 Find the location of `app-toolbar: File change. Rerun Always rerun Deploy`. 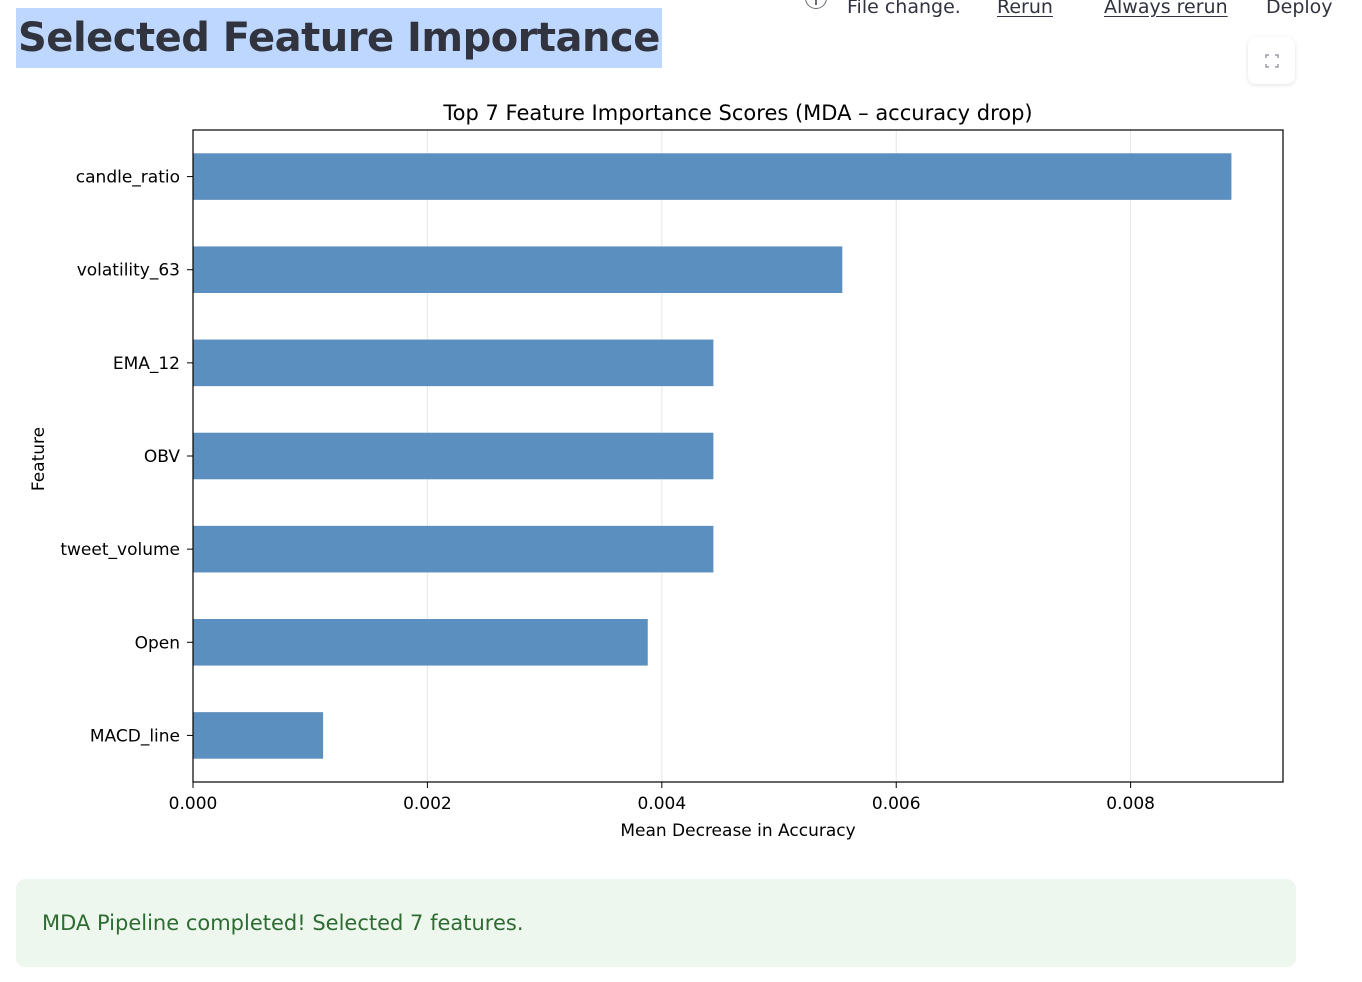

app-toolbar: File change. Rerun Always rerun Deploy is located at coordinates (681, 11).